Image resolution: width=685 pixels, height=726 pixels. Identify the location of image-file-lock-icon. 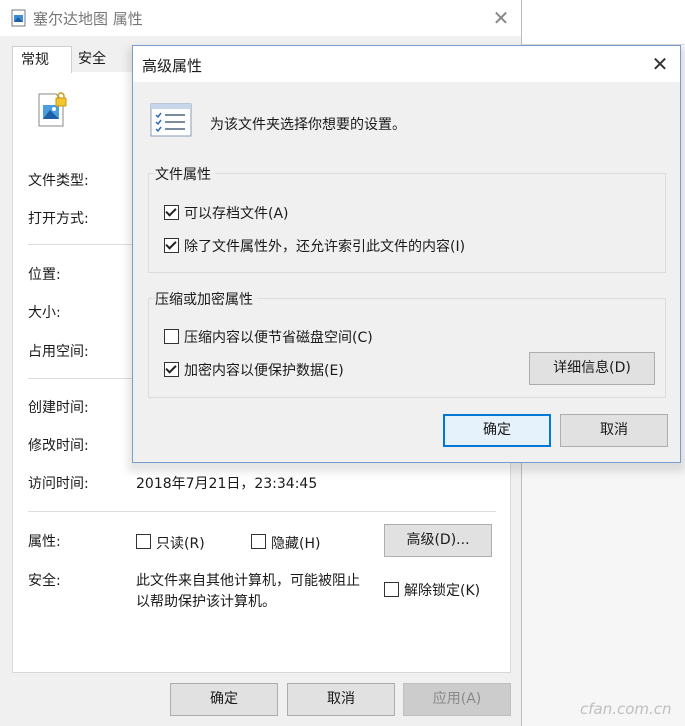
(52, 109).